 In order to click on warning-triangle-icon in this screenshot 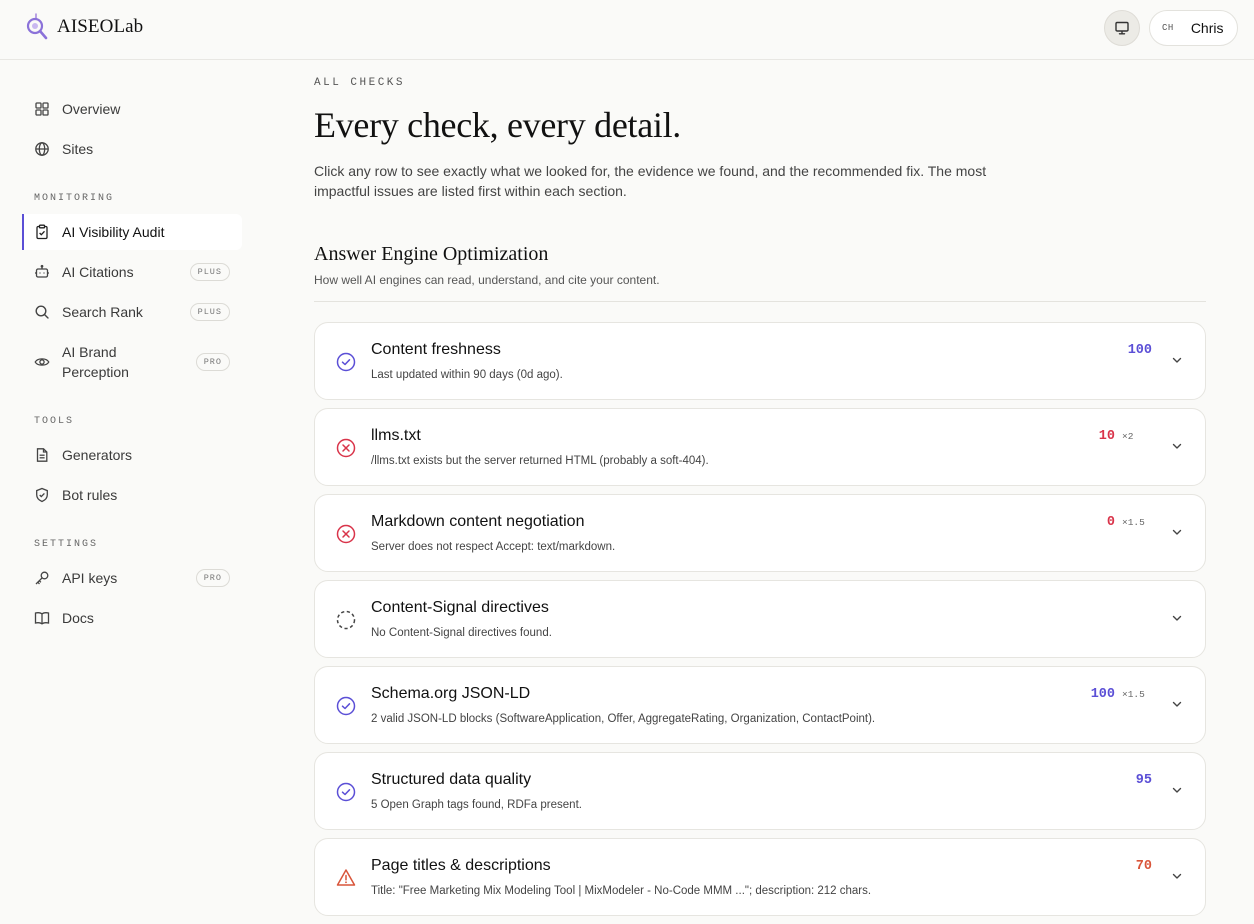, I will do `click(346, 877)`.